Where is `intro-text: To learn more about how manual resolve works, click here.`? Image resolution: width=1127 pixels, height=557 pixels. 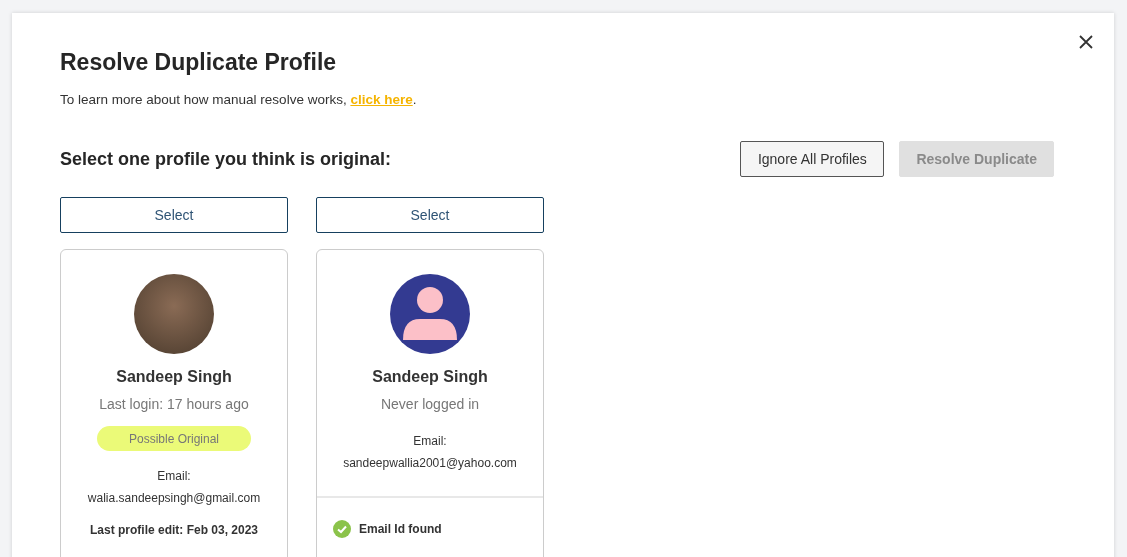 intro-text: To learn more about how manual resolve works, click here. is located at coordinates (239, 99).